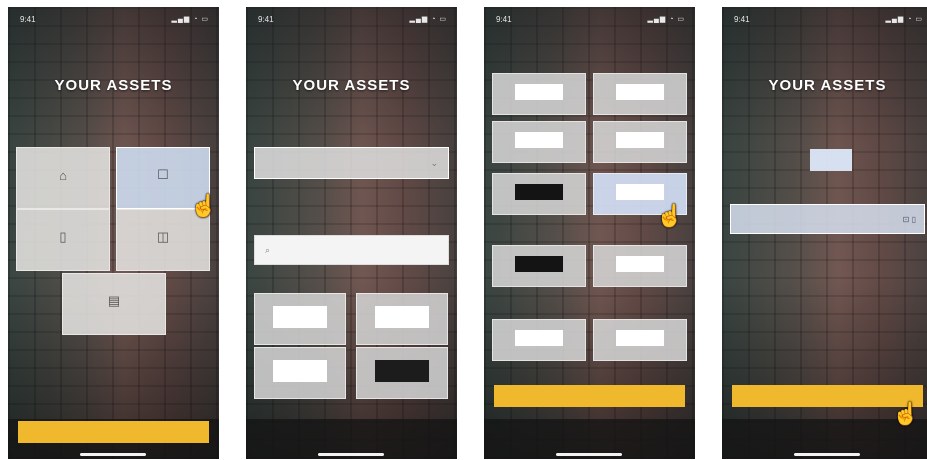  What do you see at coordinates (909, 219) in the screenshot?
I see `input-trailing-icon: ⊡ ▯` at bounding box center [909, 219].